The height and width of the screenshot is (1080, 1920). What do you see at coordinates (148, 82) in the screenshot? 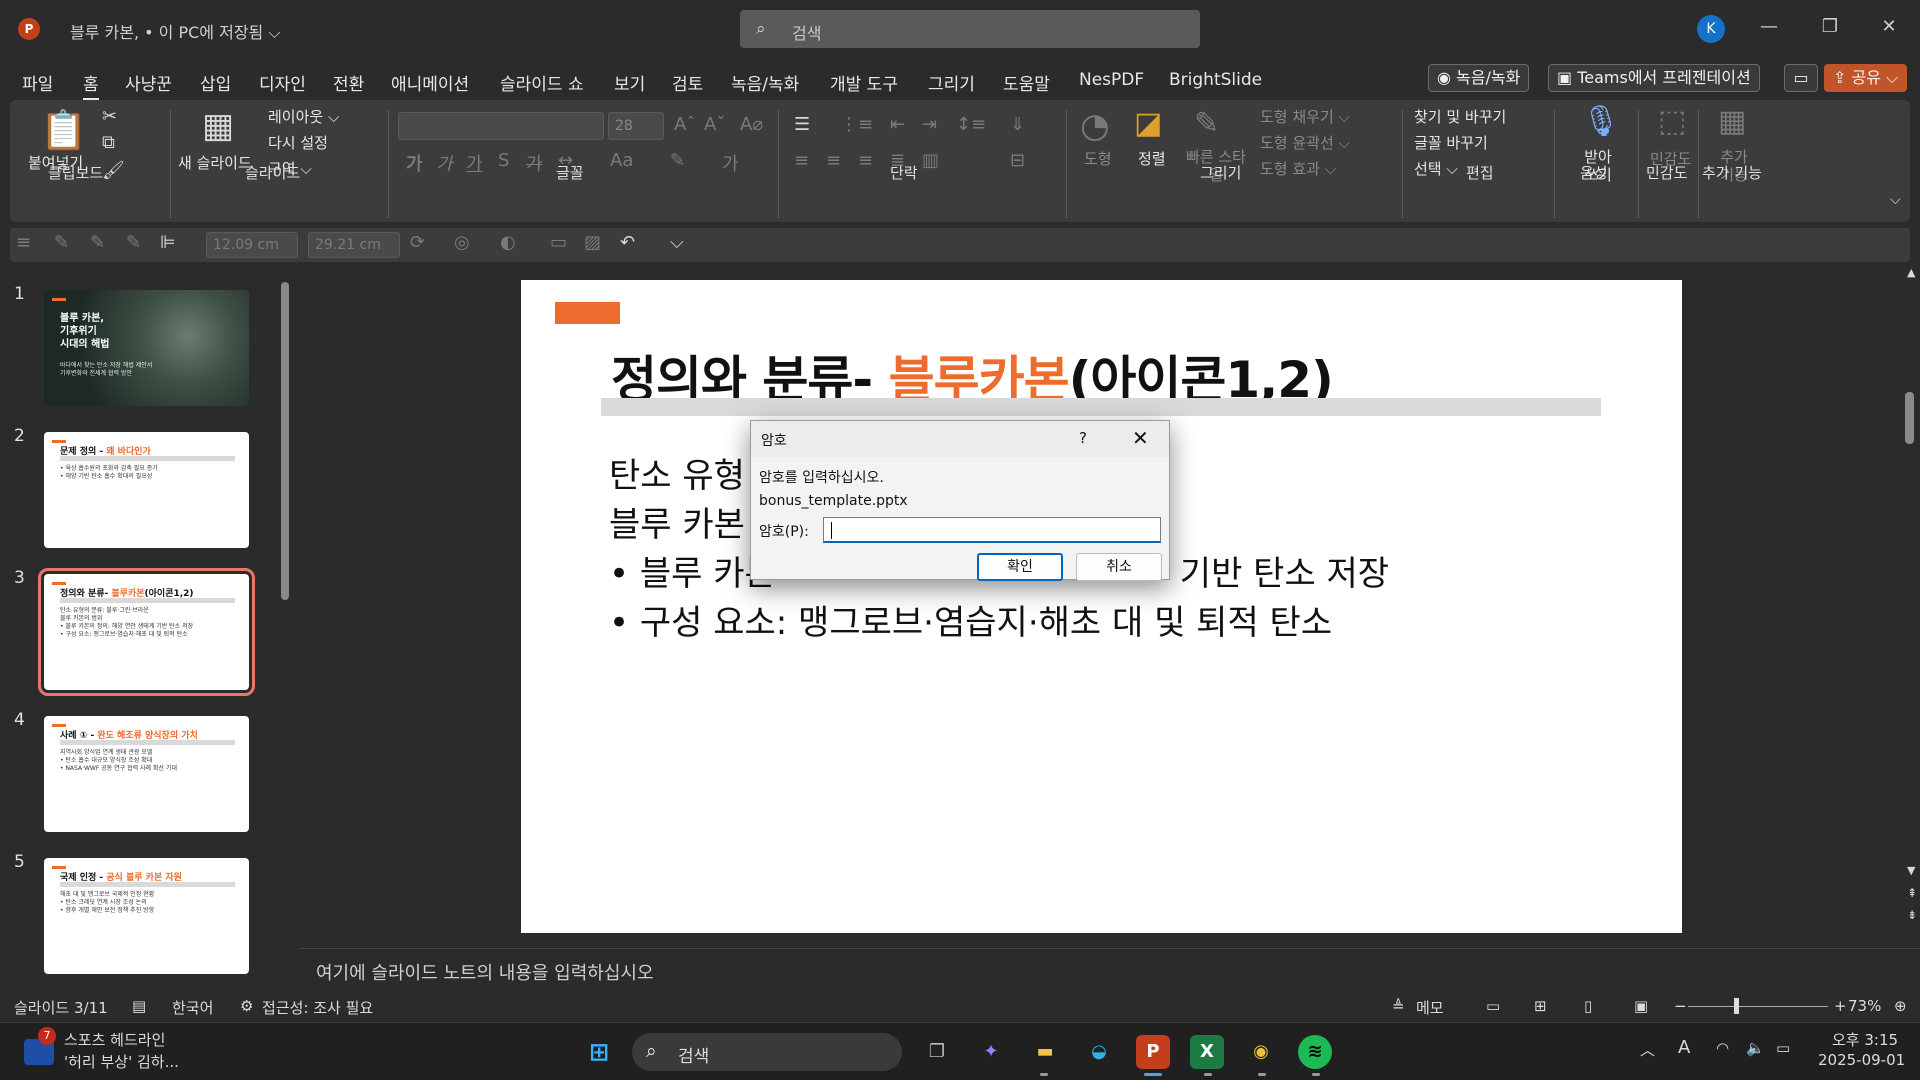
I see `tab-hunter: 사냥꾼` at bounding box center [148, 82].